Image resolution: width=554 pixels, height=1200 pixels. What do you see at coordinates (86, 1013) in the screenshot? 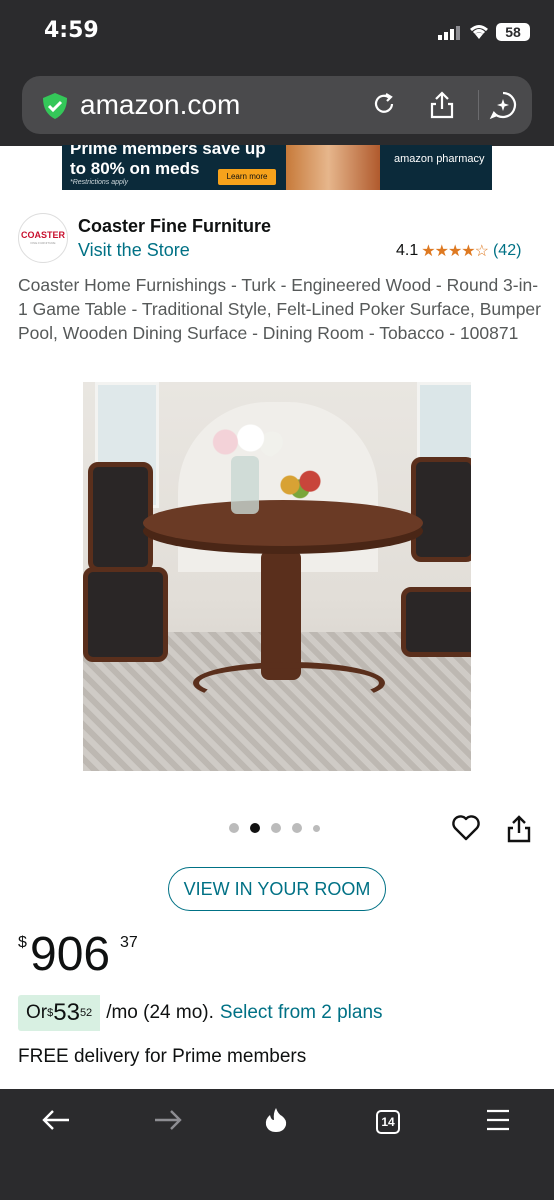
I see `monthly-fraction: 52` at bounding box center [86, 1013].